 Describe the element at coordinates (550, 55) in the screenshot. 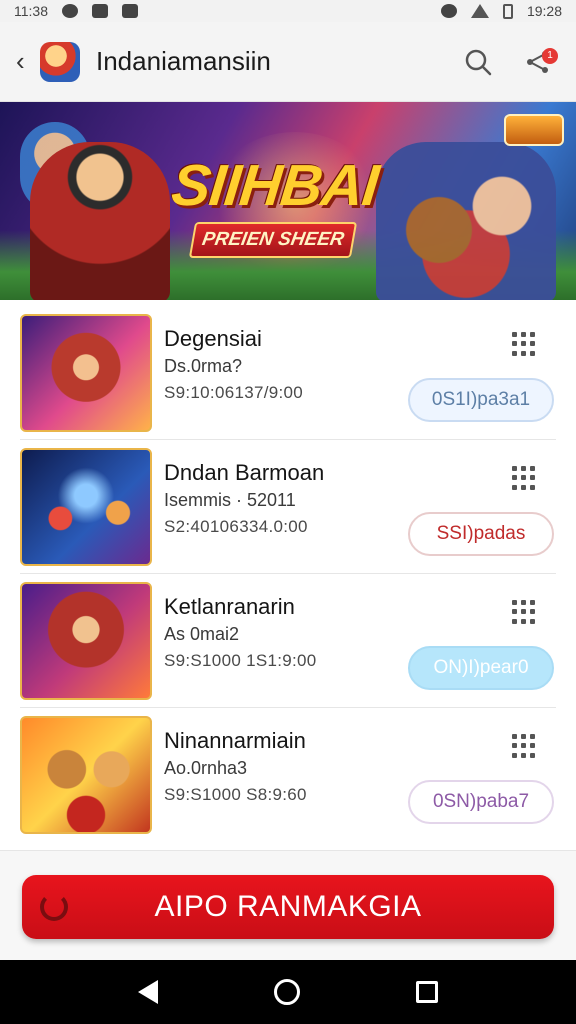

I see `notification-badge: 1` at that location.